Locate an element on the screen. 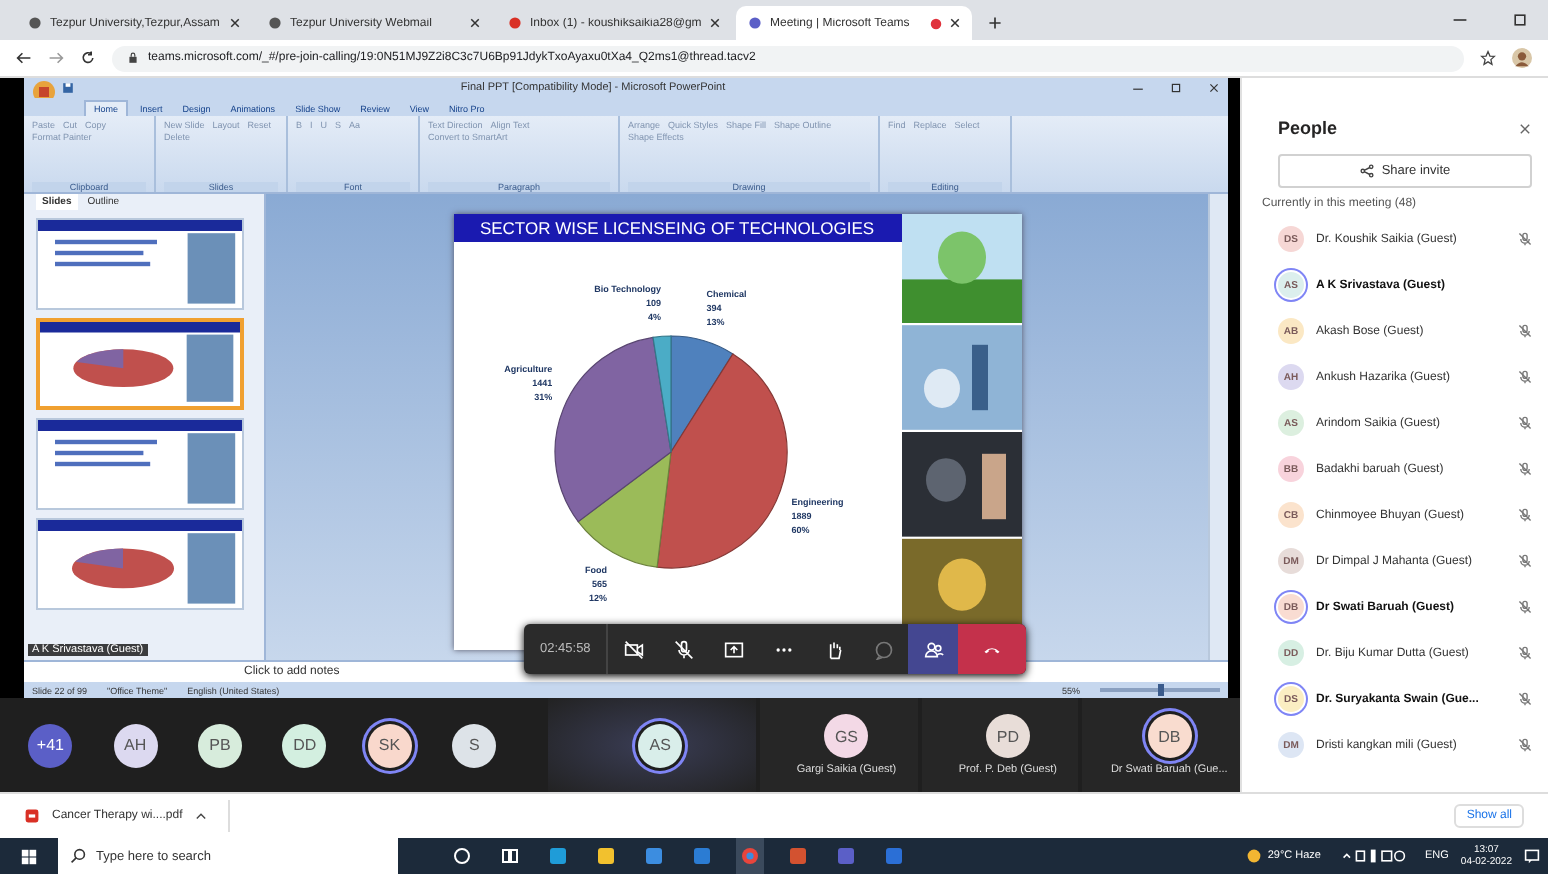 This screenshot has height=874, width=1548. notification-icon is located at coordinates (1532, 856).